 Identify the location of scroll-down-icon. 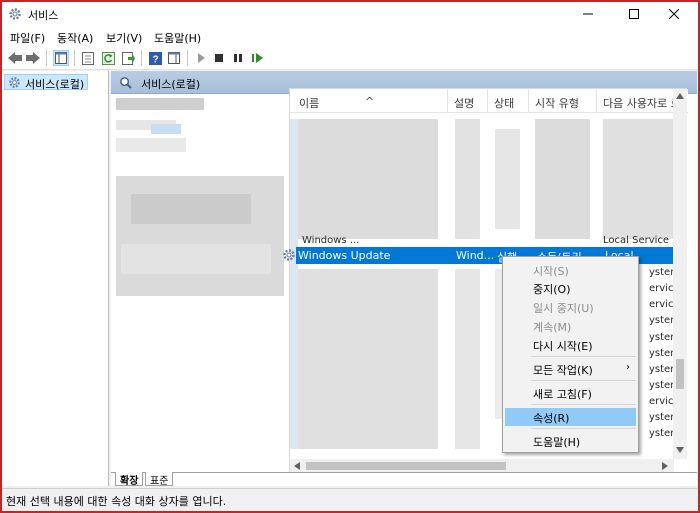
(680, 450).